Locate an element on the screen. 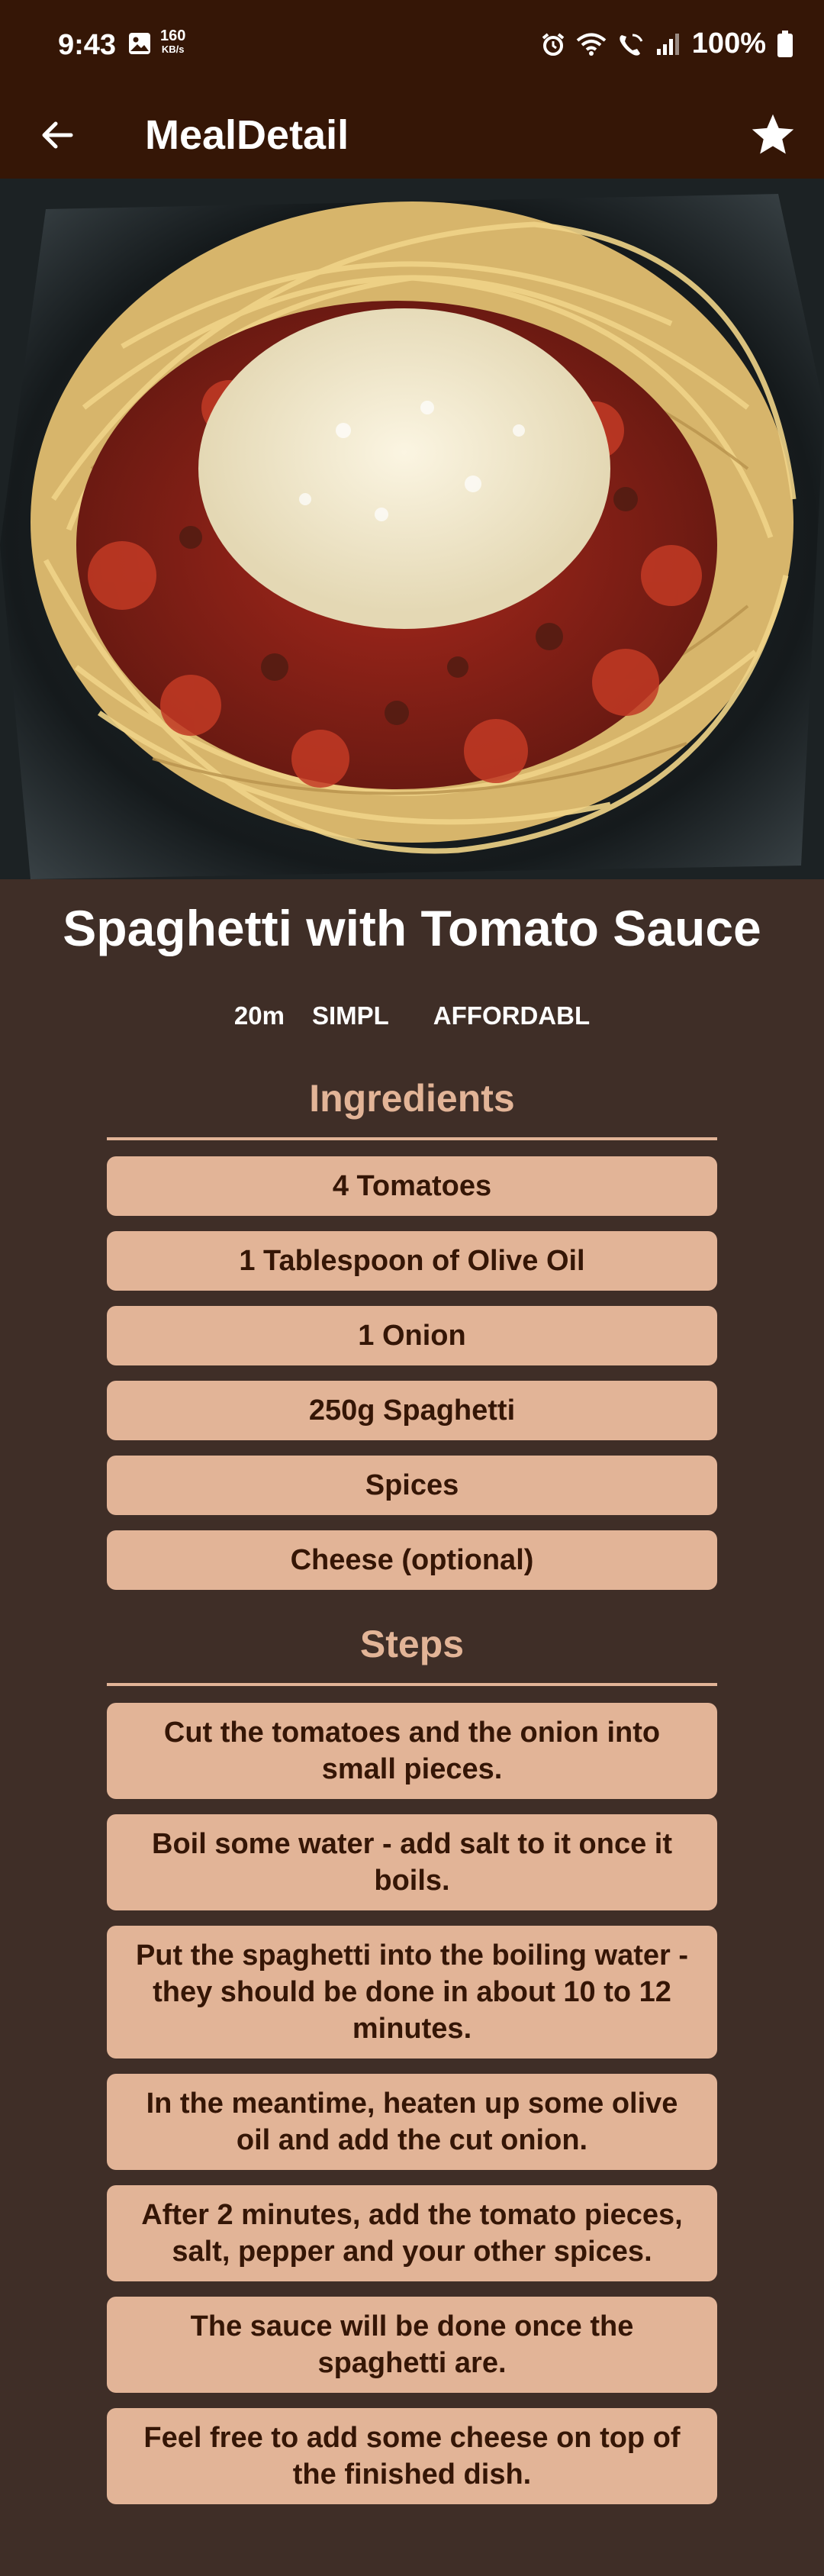 The width and height of the screenshot is (824, 2576). network-speed-unit: KB/s is located at coordinates (173, 50).